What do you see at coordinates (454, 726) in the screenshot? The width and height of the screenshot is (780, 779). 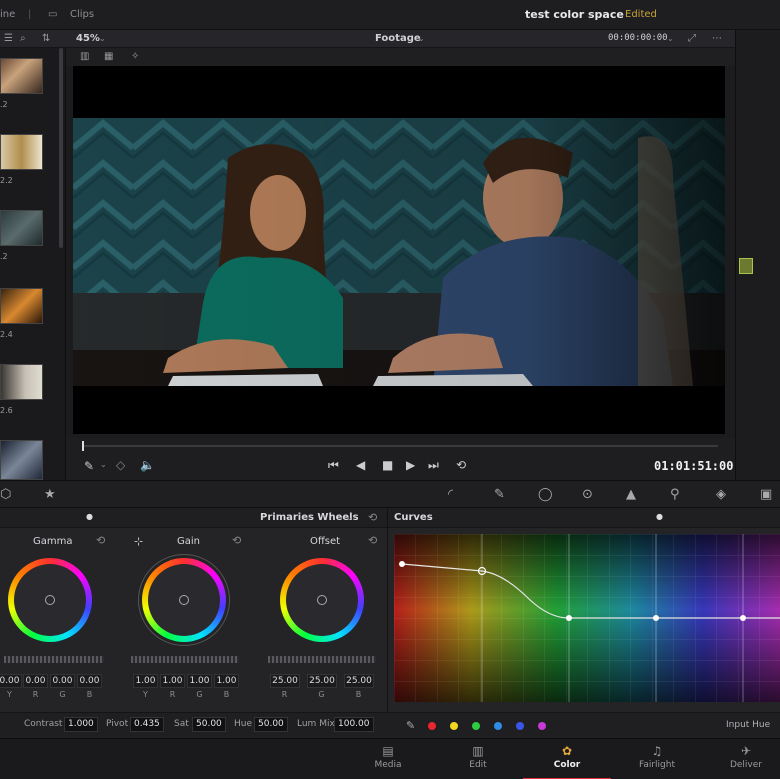 I see `yellow-channel-dot` at bounding box center [454, 726].